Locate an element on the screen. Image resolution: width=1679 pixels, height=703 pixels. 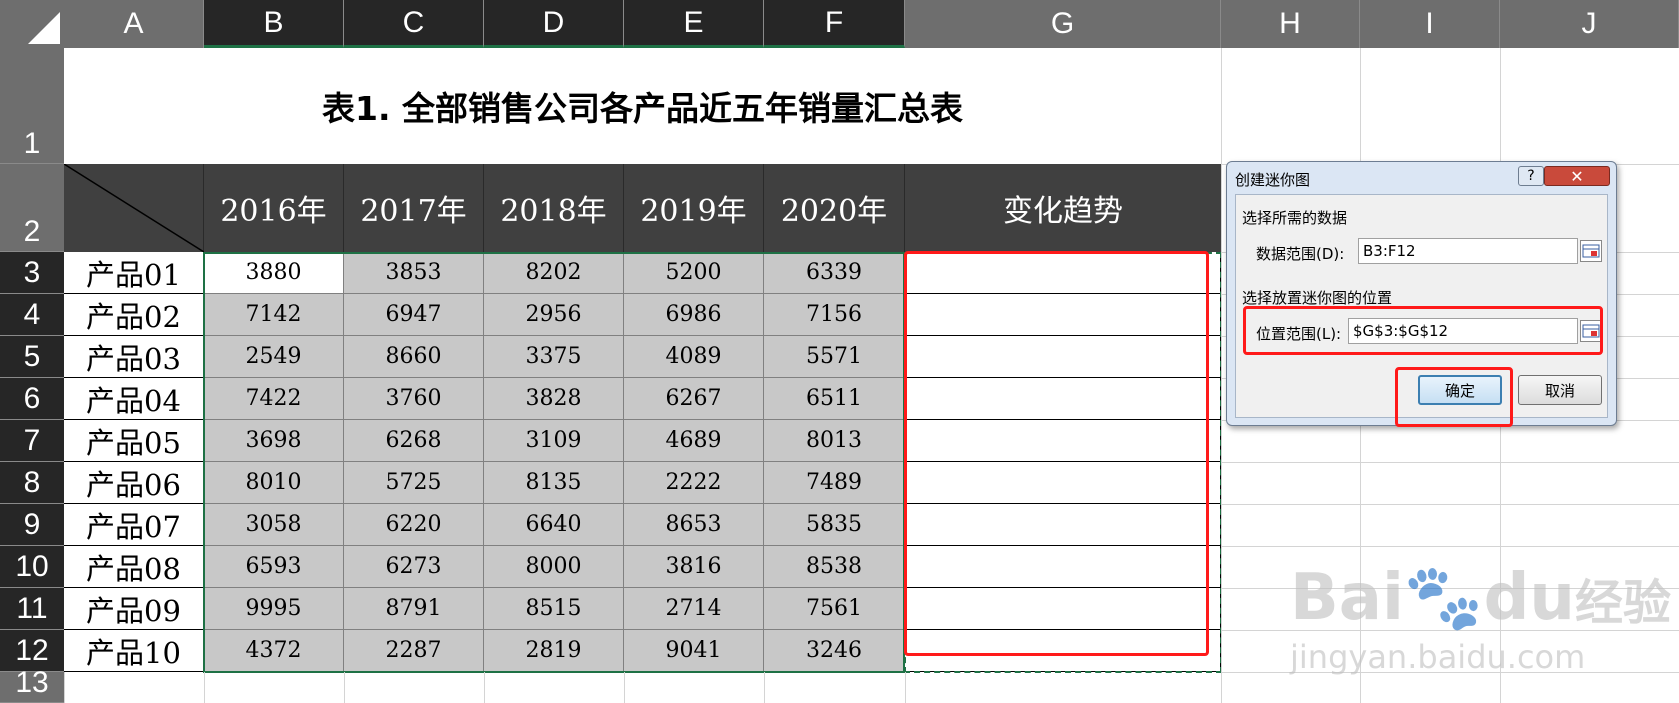
row-header-3: 3 is located at coordinates (32, 273).